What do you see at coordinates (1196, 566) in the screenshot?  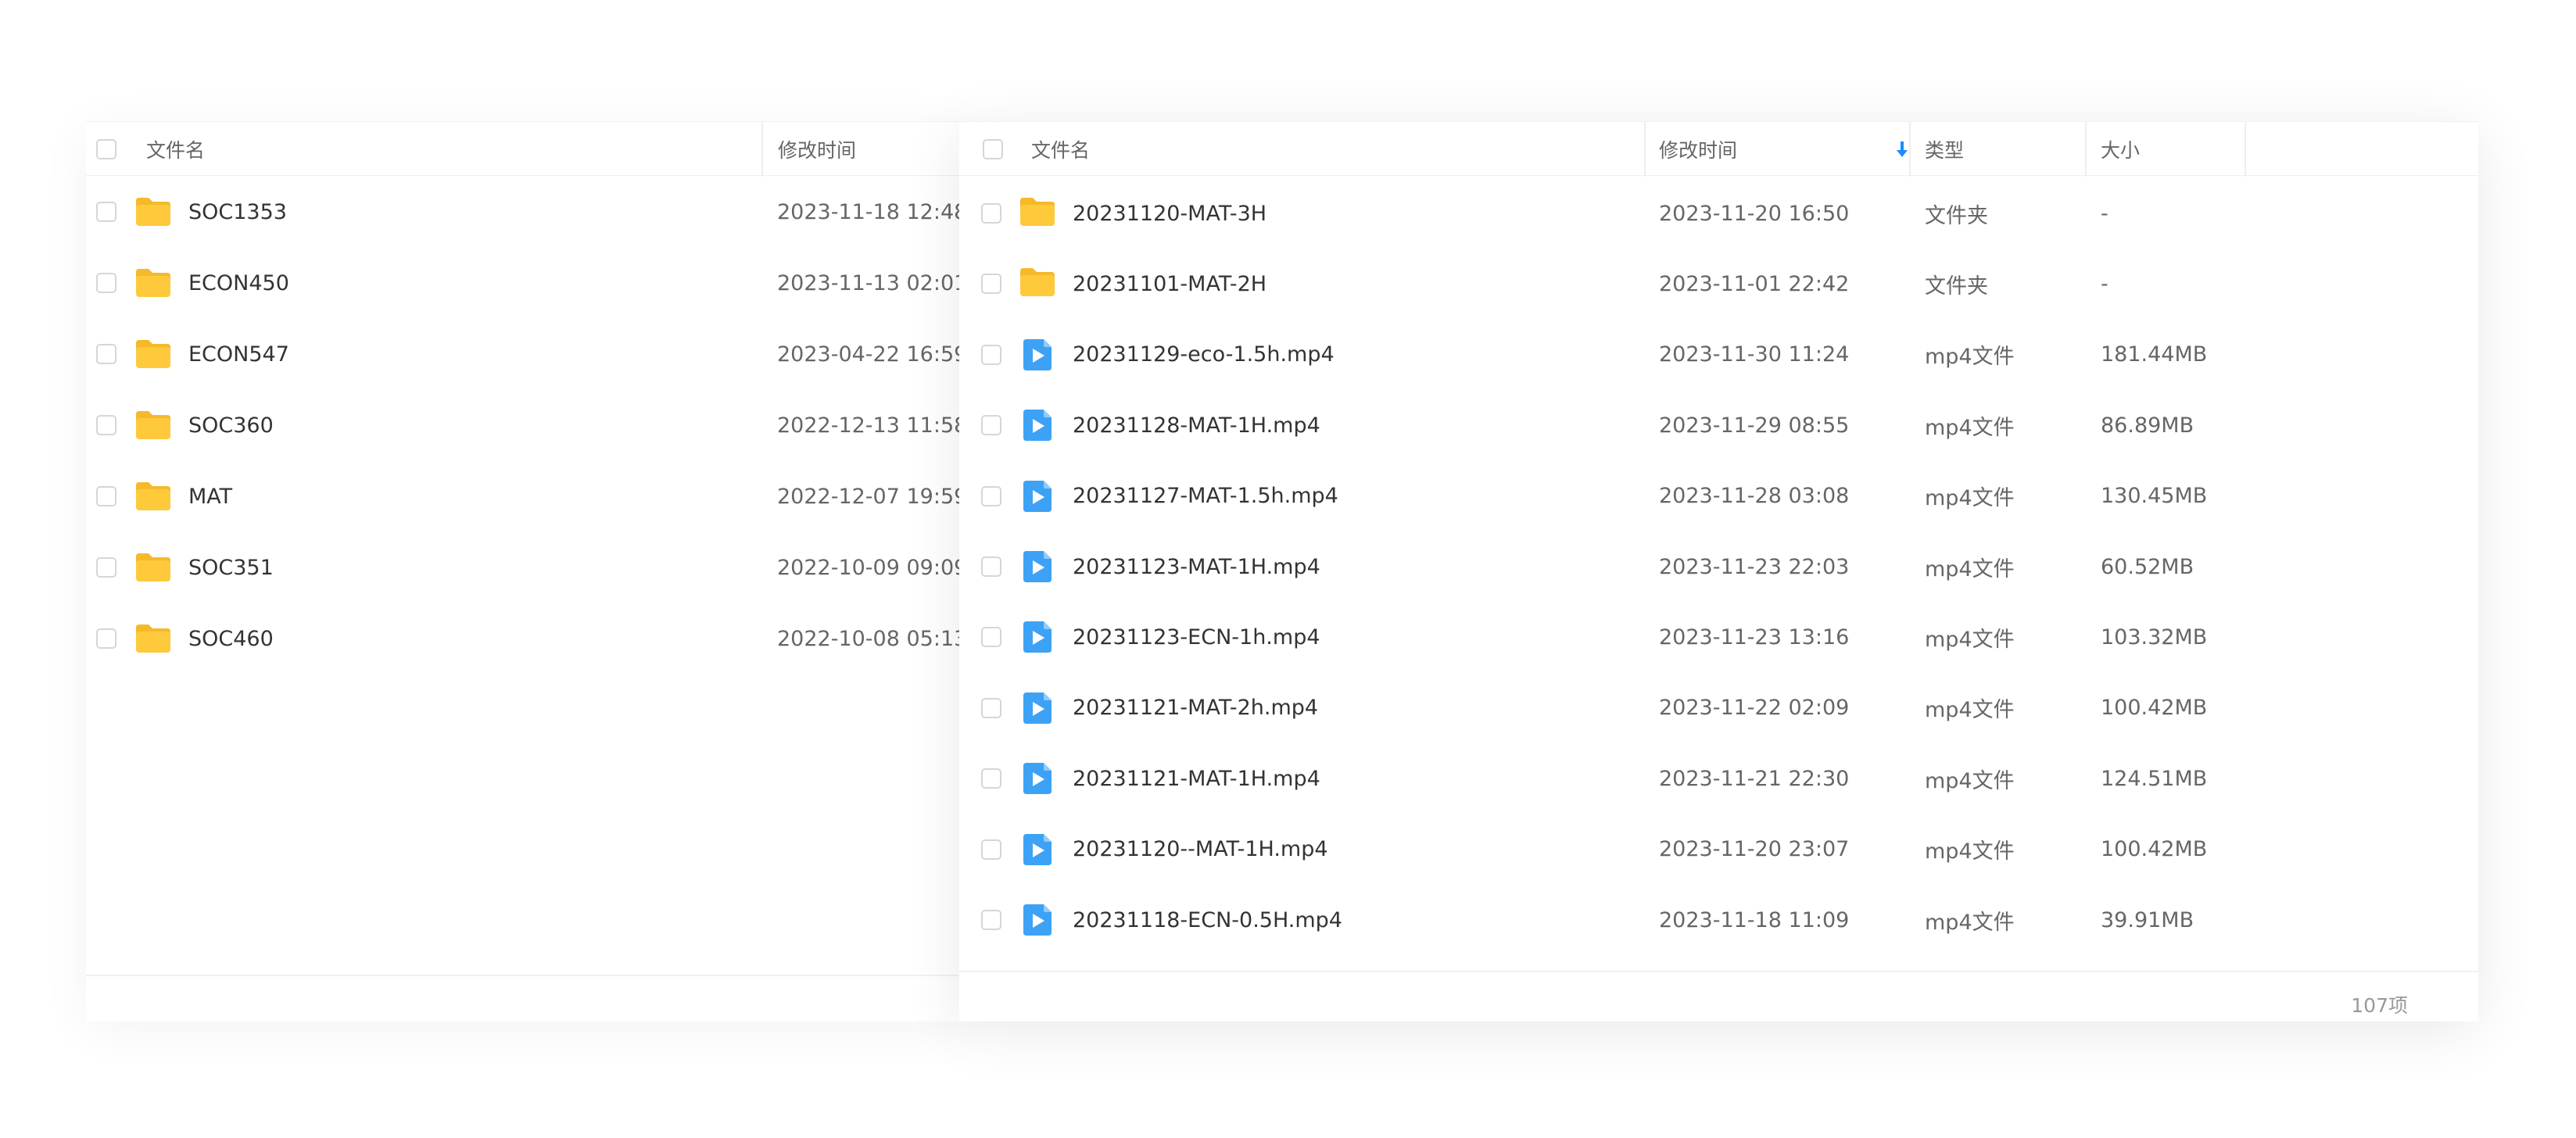 I see `file-name: 20231123-MAT-1H.mp4` at bounding box center [1196, 566].